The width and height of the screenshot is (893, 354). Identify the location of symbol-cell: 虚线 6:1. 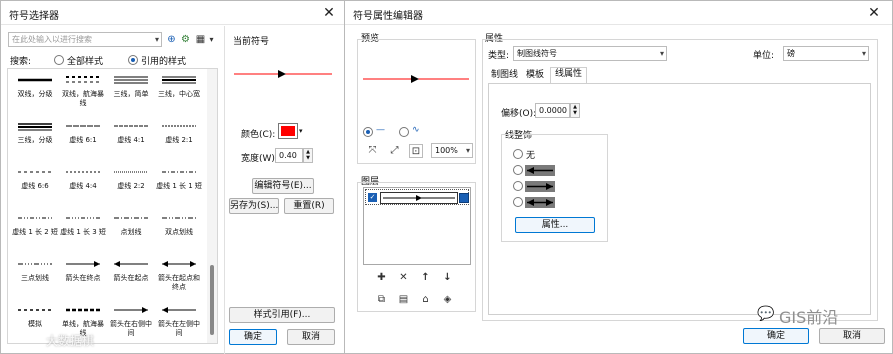
(83, 139).